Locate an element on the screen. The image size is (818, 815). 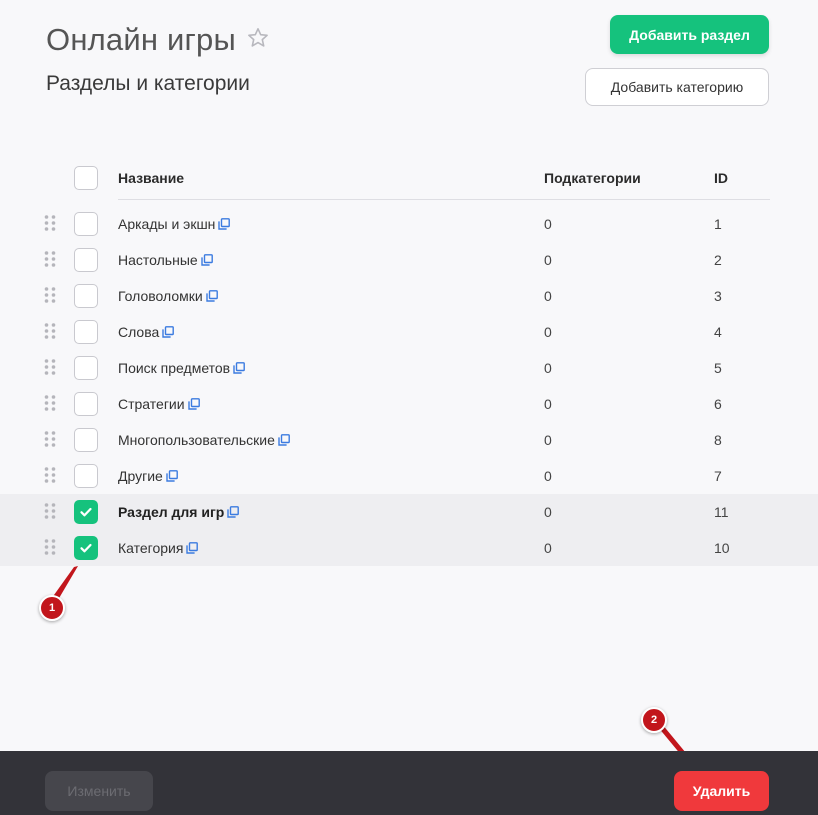
row-name-text: Категория is located at coordinates (151, 548).